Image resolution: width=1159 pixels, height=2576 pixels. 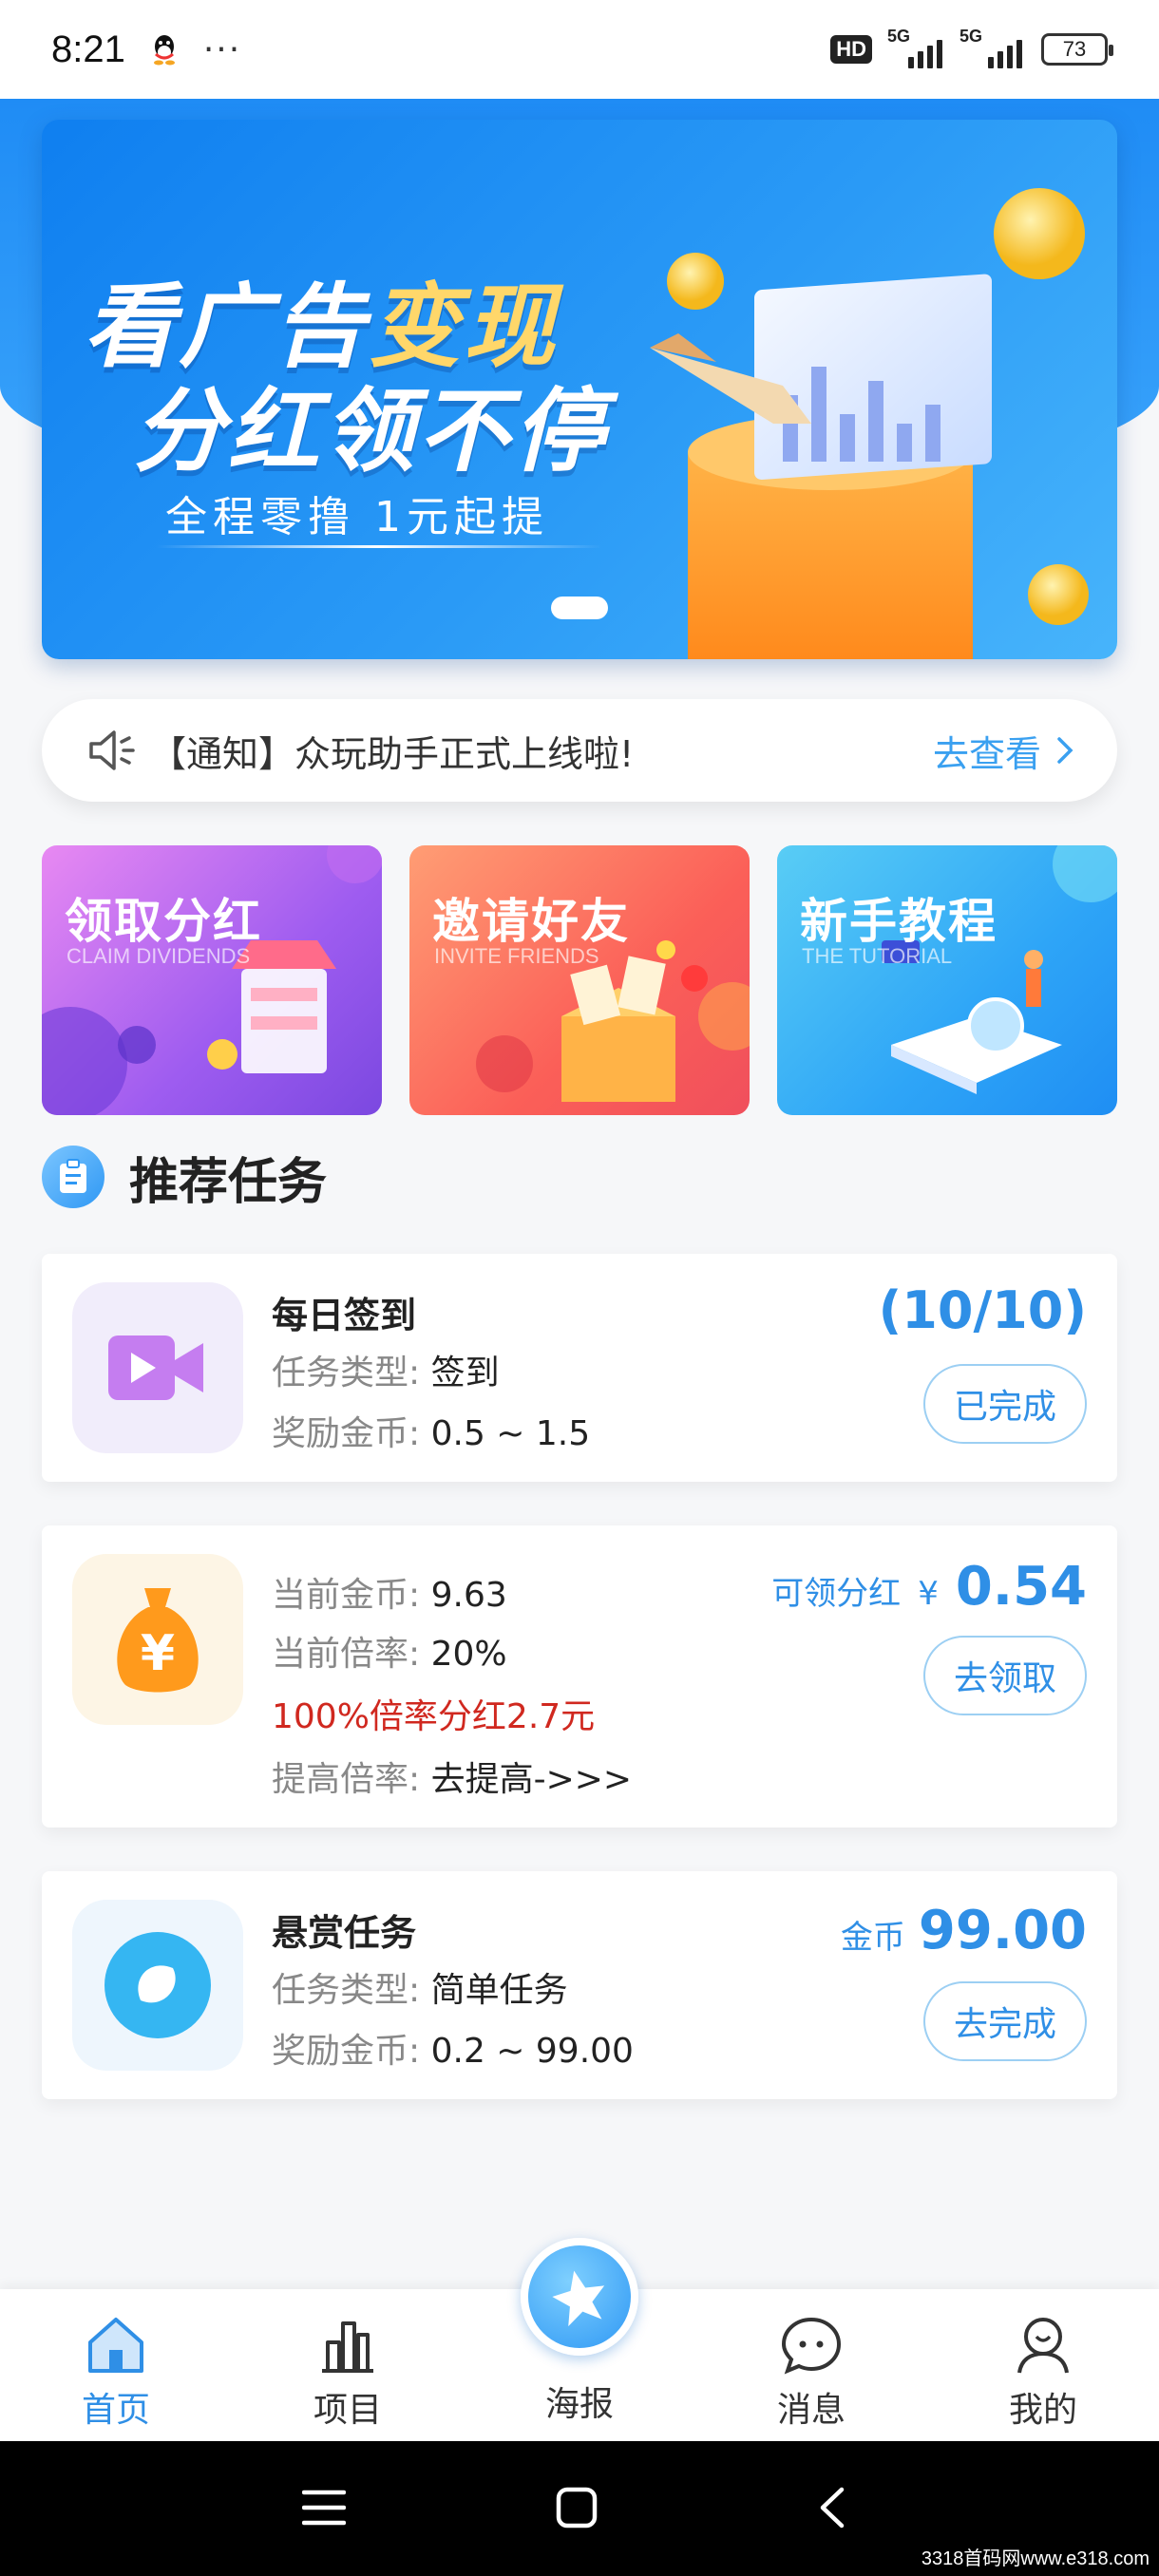 What do you see at coordinates (465, 1373) in the screenshot?
I see `task-type-value: 签到` at bounding box center [465, 1373].